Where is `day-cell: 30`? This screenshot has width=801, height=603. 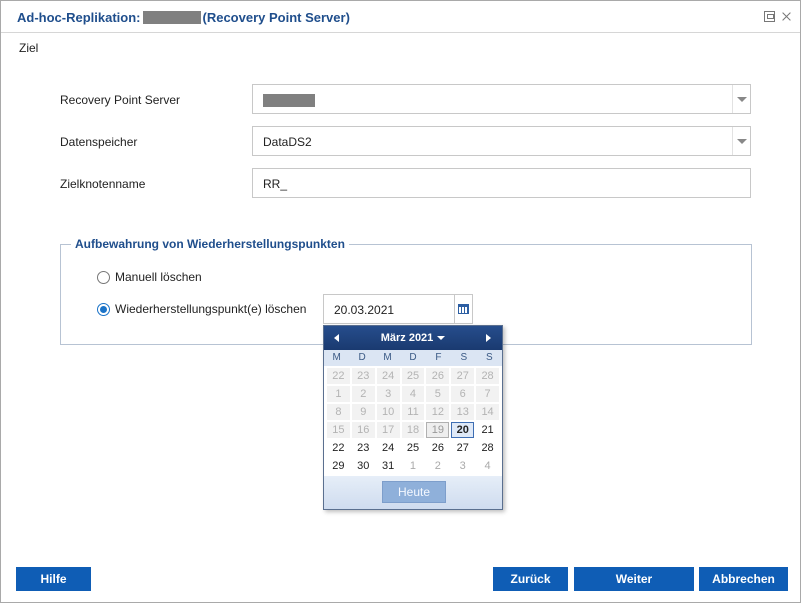 day-cell: 30 is located at coordinates (363, 466).